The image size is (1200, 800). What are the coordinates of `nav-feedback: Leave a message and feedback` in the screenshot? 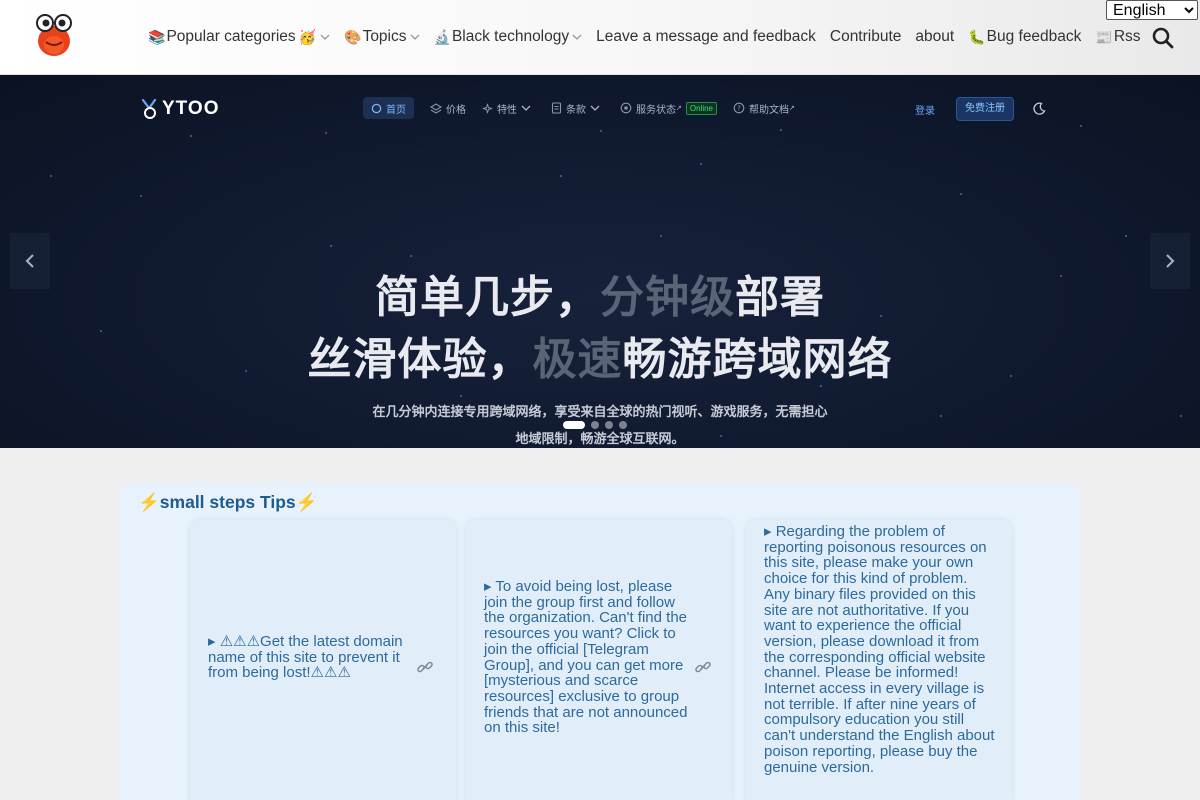 It's located at (706, 37).